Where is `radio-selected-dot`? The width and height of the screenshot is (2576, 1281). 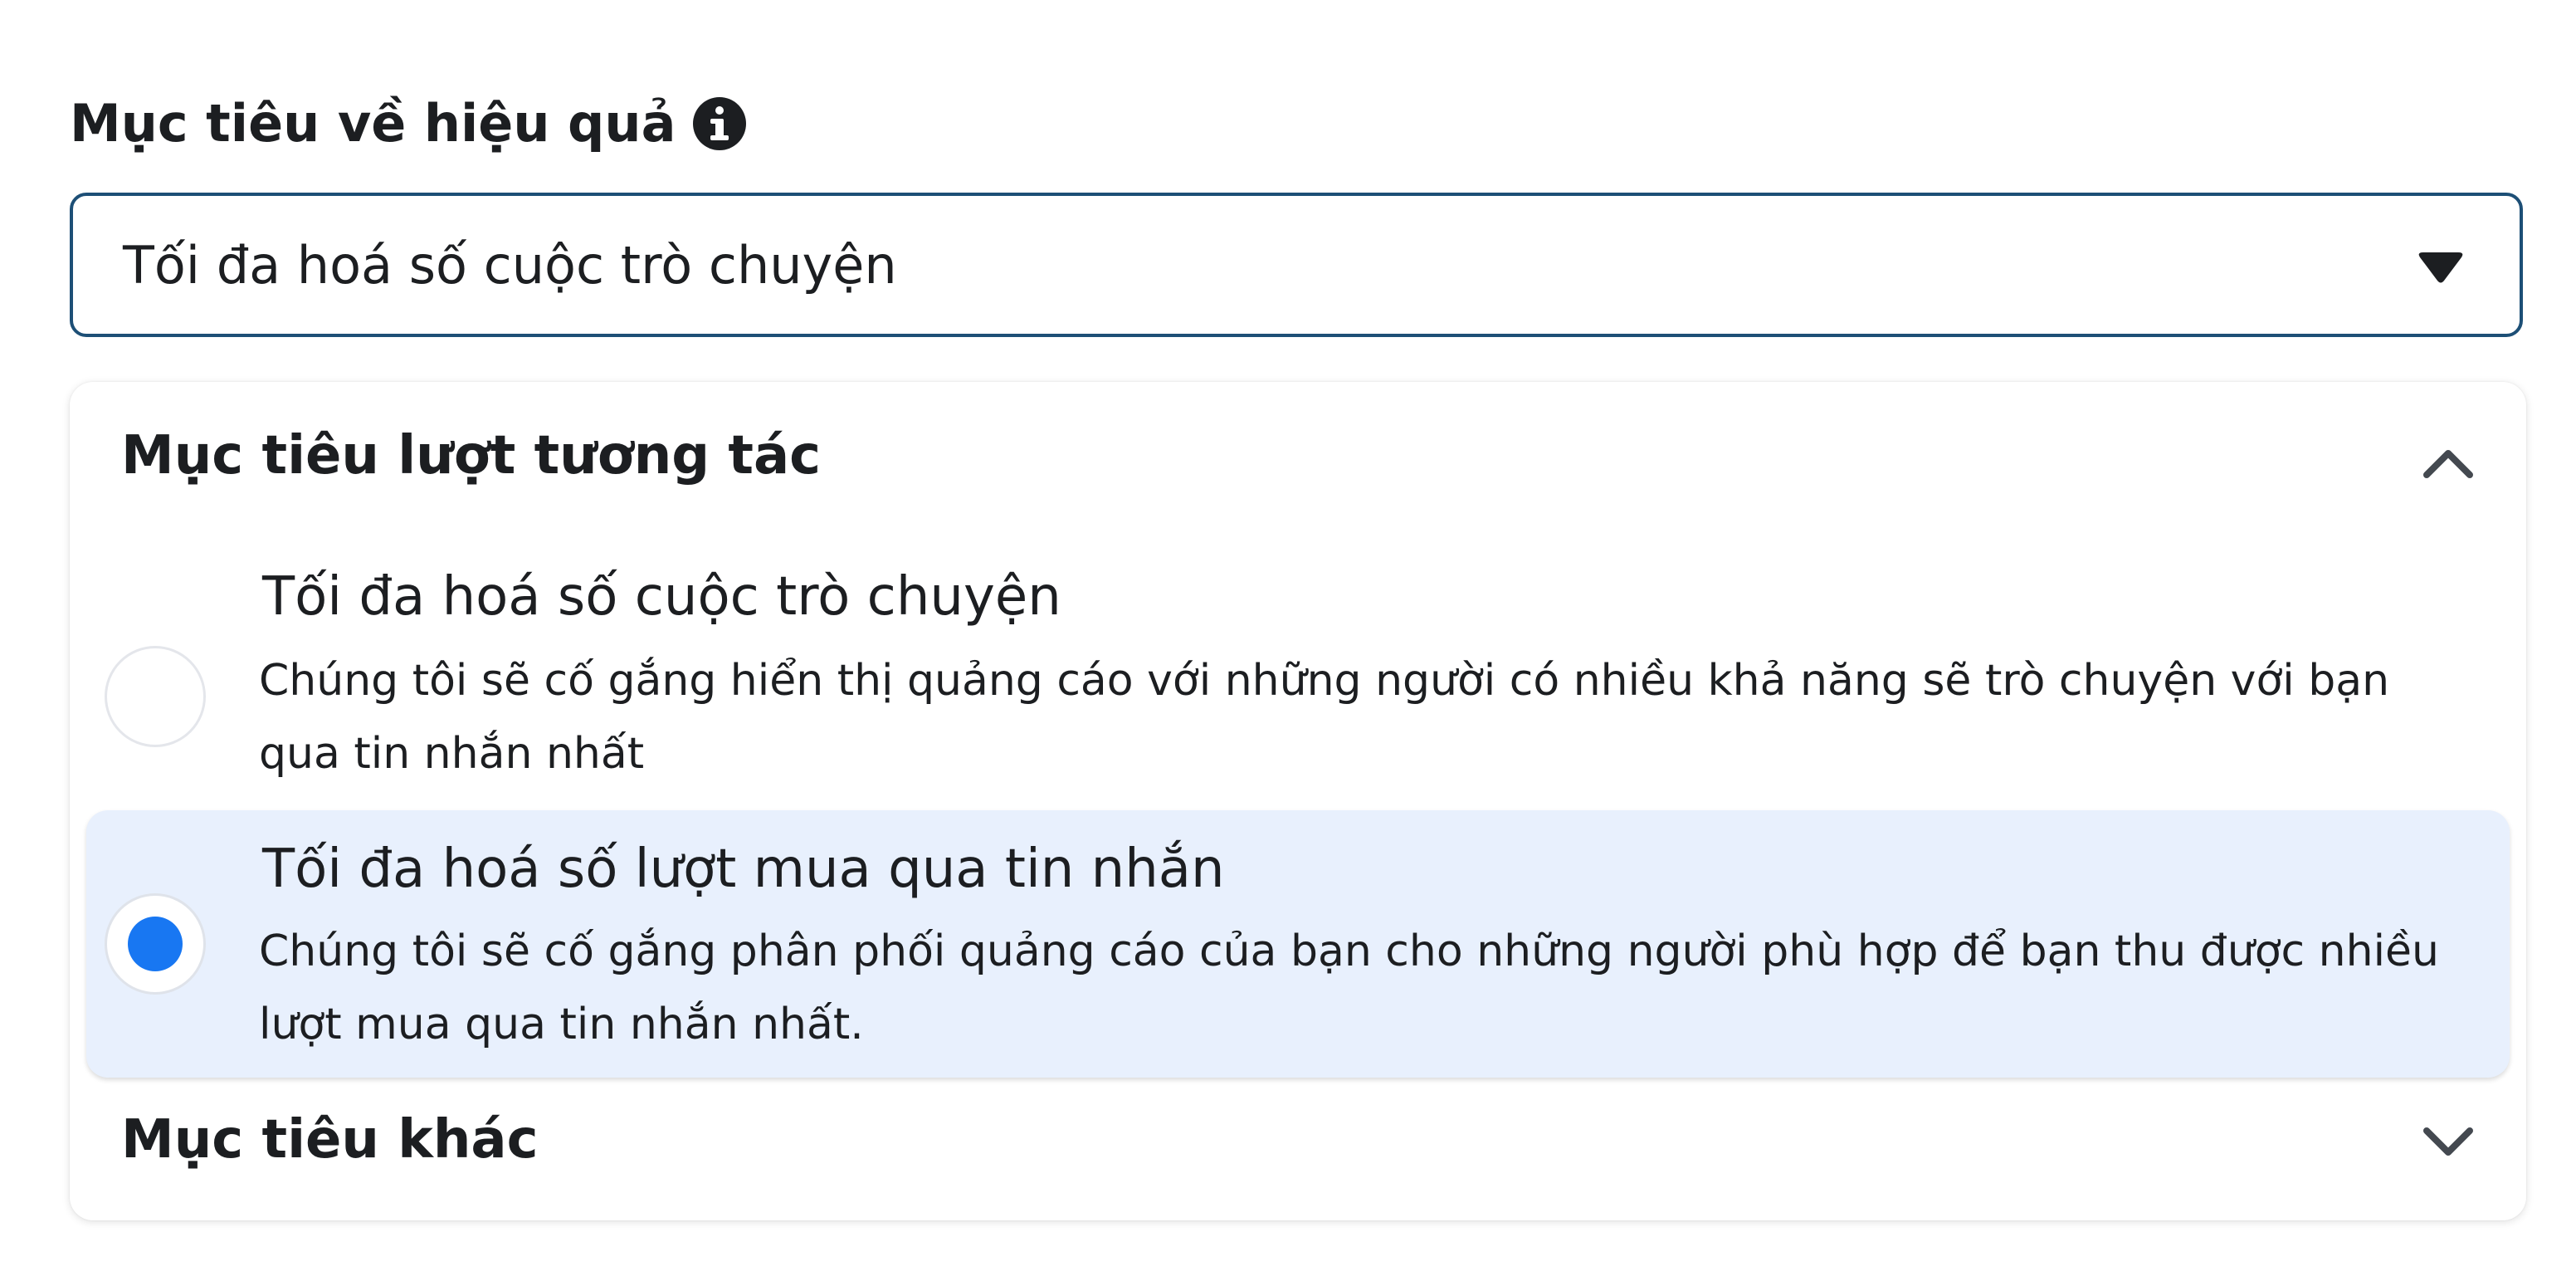
radio-selected-dot is located at coordinates (156, 944).